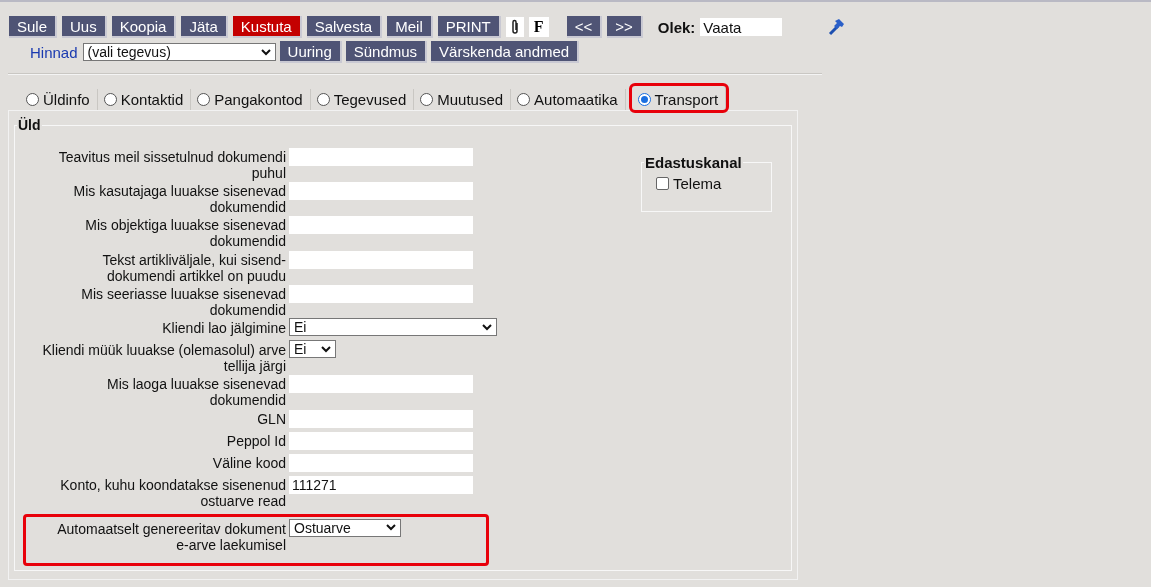 The height and width of the screenshot is (587, 1151). I want to click on section-title: Üld, so click(29, 125).